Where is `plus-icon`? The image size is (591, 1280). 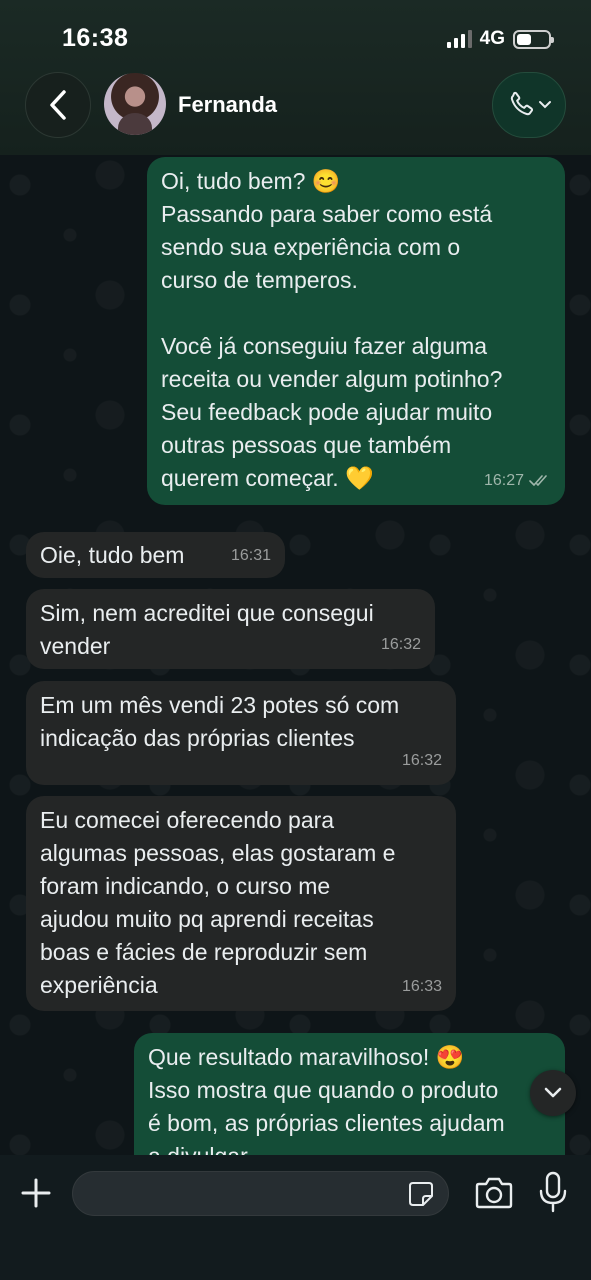 plus-icon is located at coordinates (36, 1193).